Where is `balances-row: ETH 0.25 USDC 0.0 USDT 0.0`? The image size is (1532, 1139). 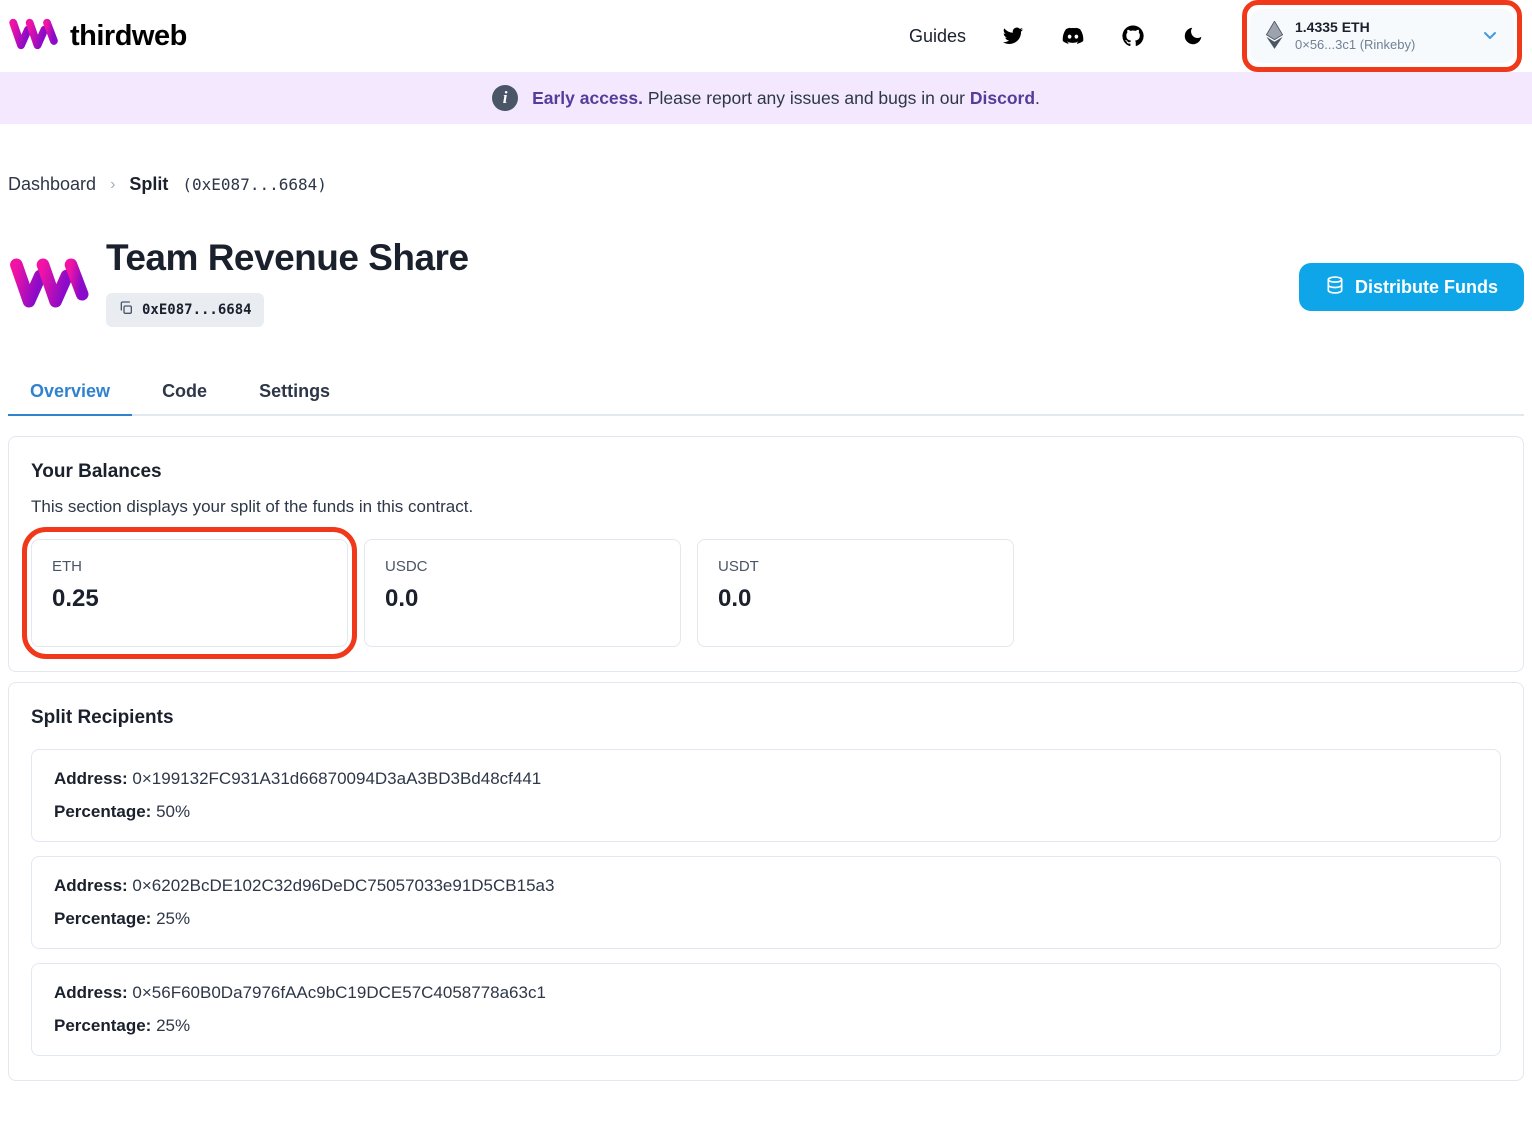
balances-row: ETH 0.25 USDC 0.0 USDT 0.0 is located at coordinates (761, 593).